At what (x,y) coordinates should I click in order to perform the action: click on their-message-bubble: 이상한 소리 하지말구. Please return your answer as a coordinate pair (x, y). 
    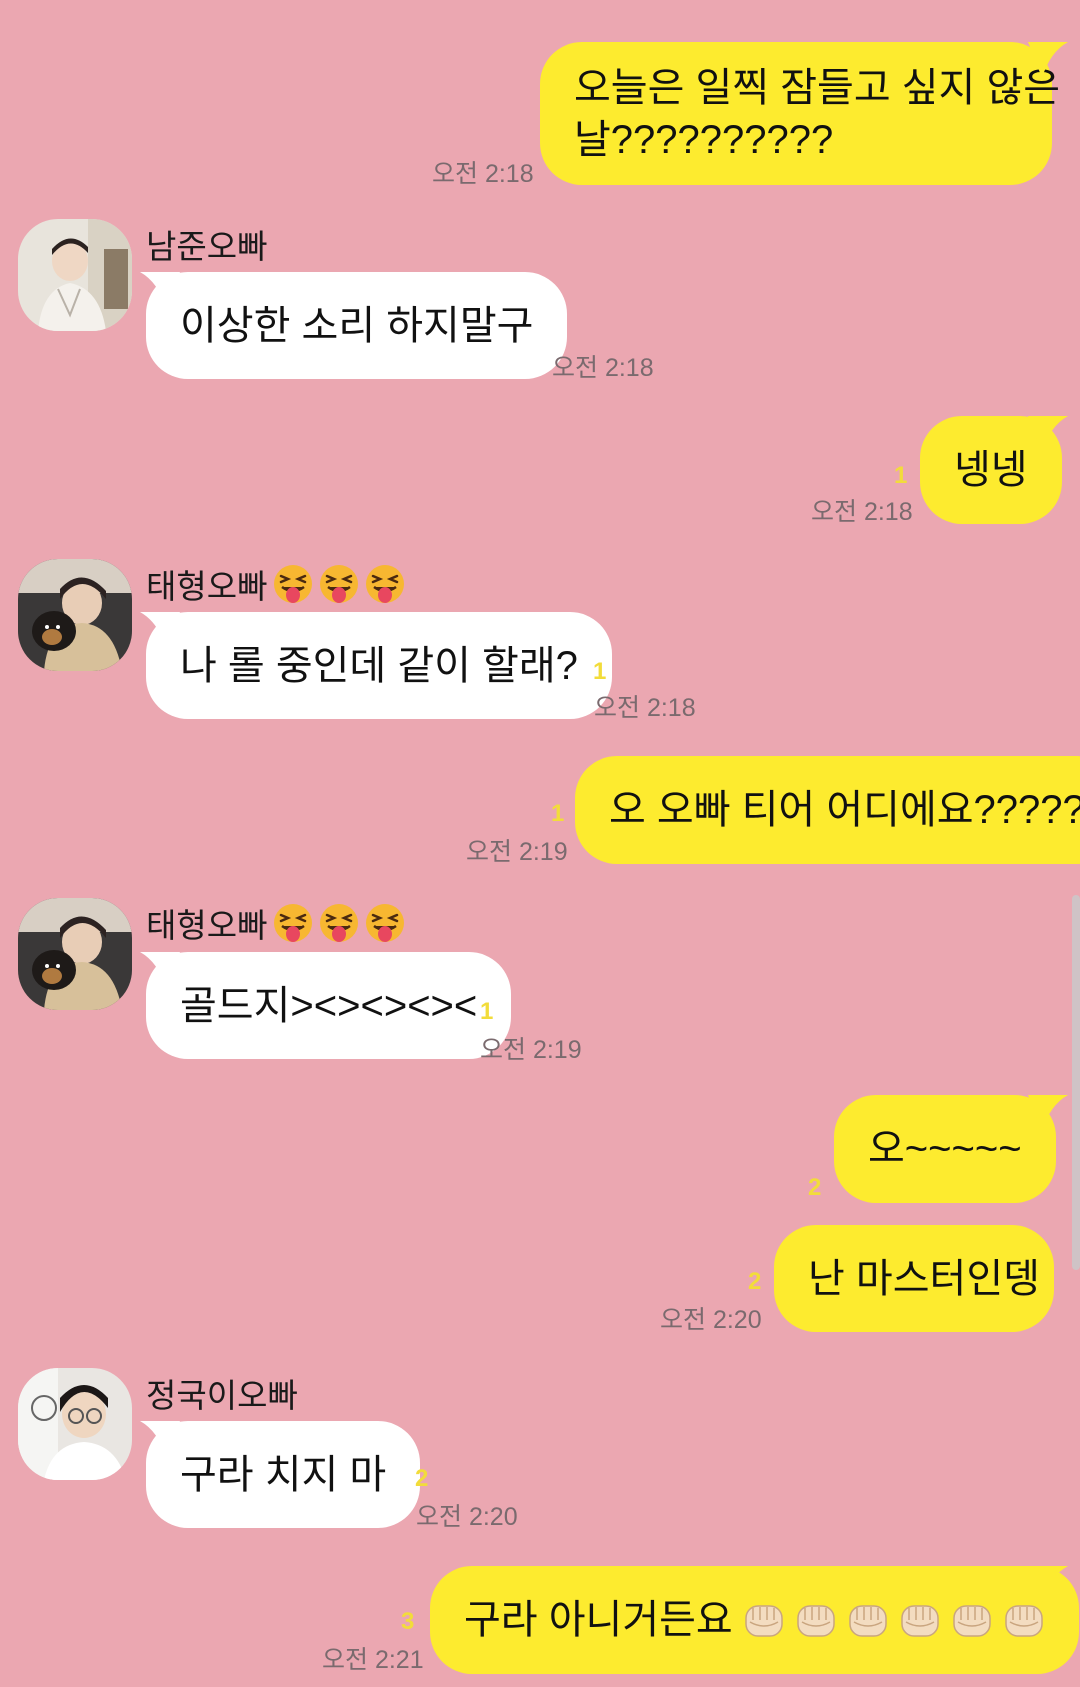
    Looking at the image, I should click on (357, 325).